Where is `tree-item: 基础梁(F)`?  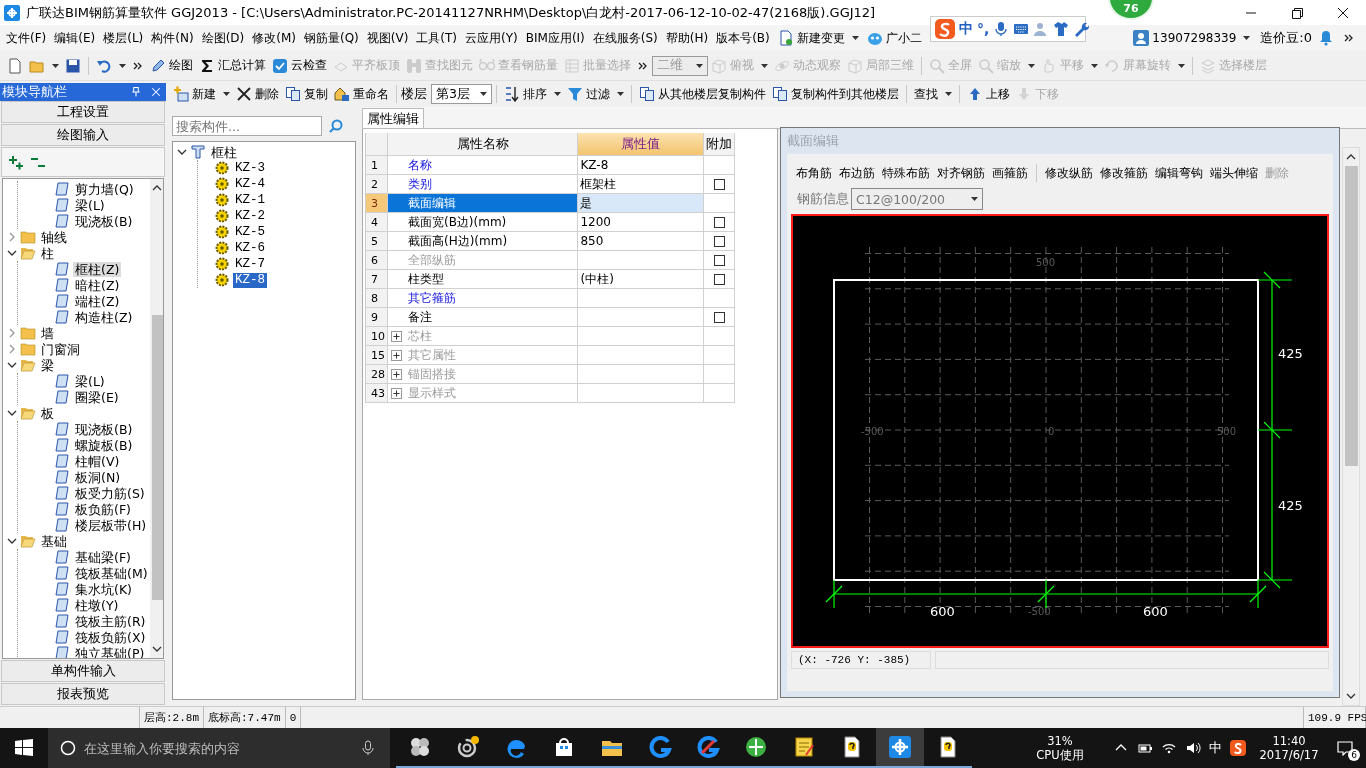 tree-item: 基础梁(F) is located at coordinates (103, 557).